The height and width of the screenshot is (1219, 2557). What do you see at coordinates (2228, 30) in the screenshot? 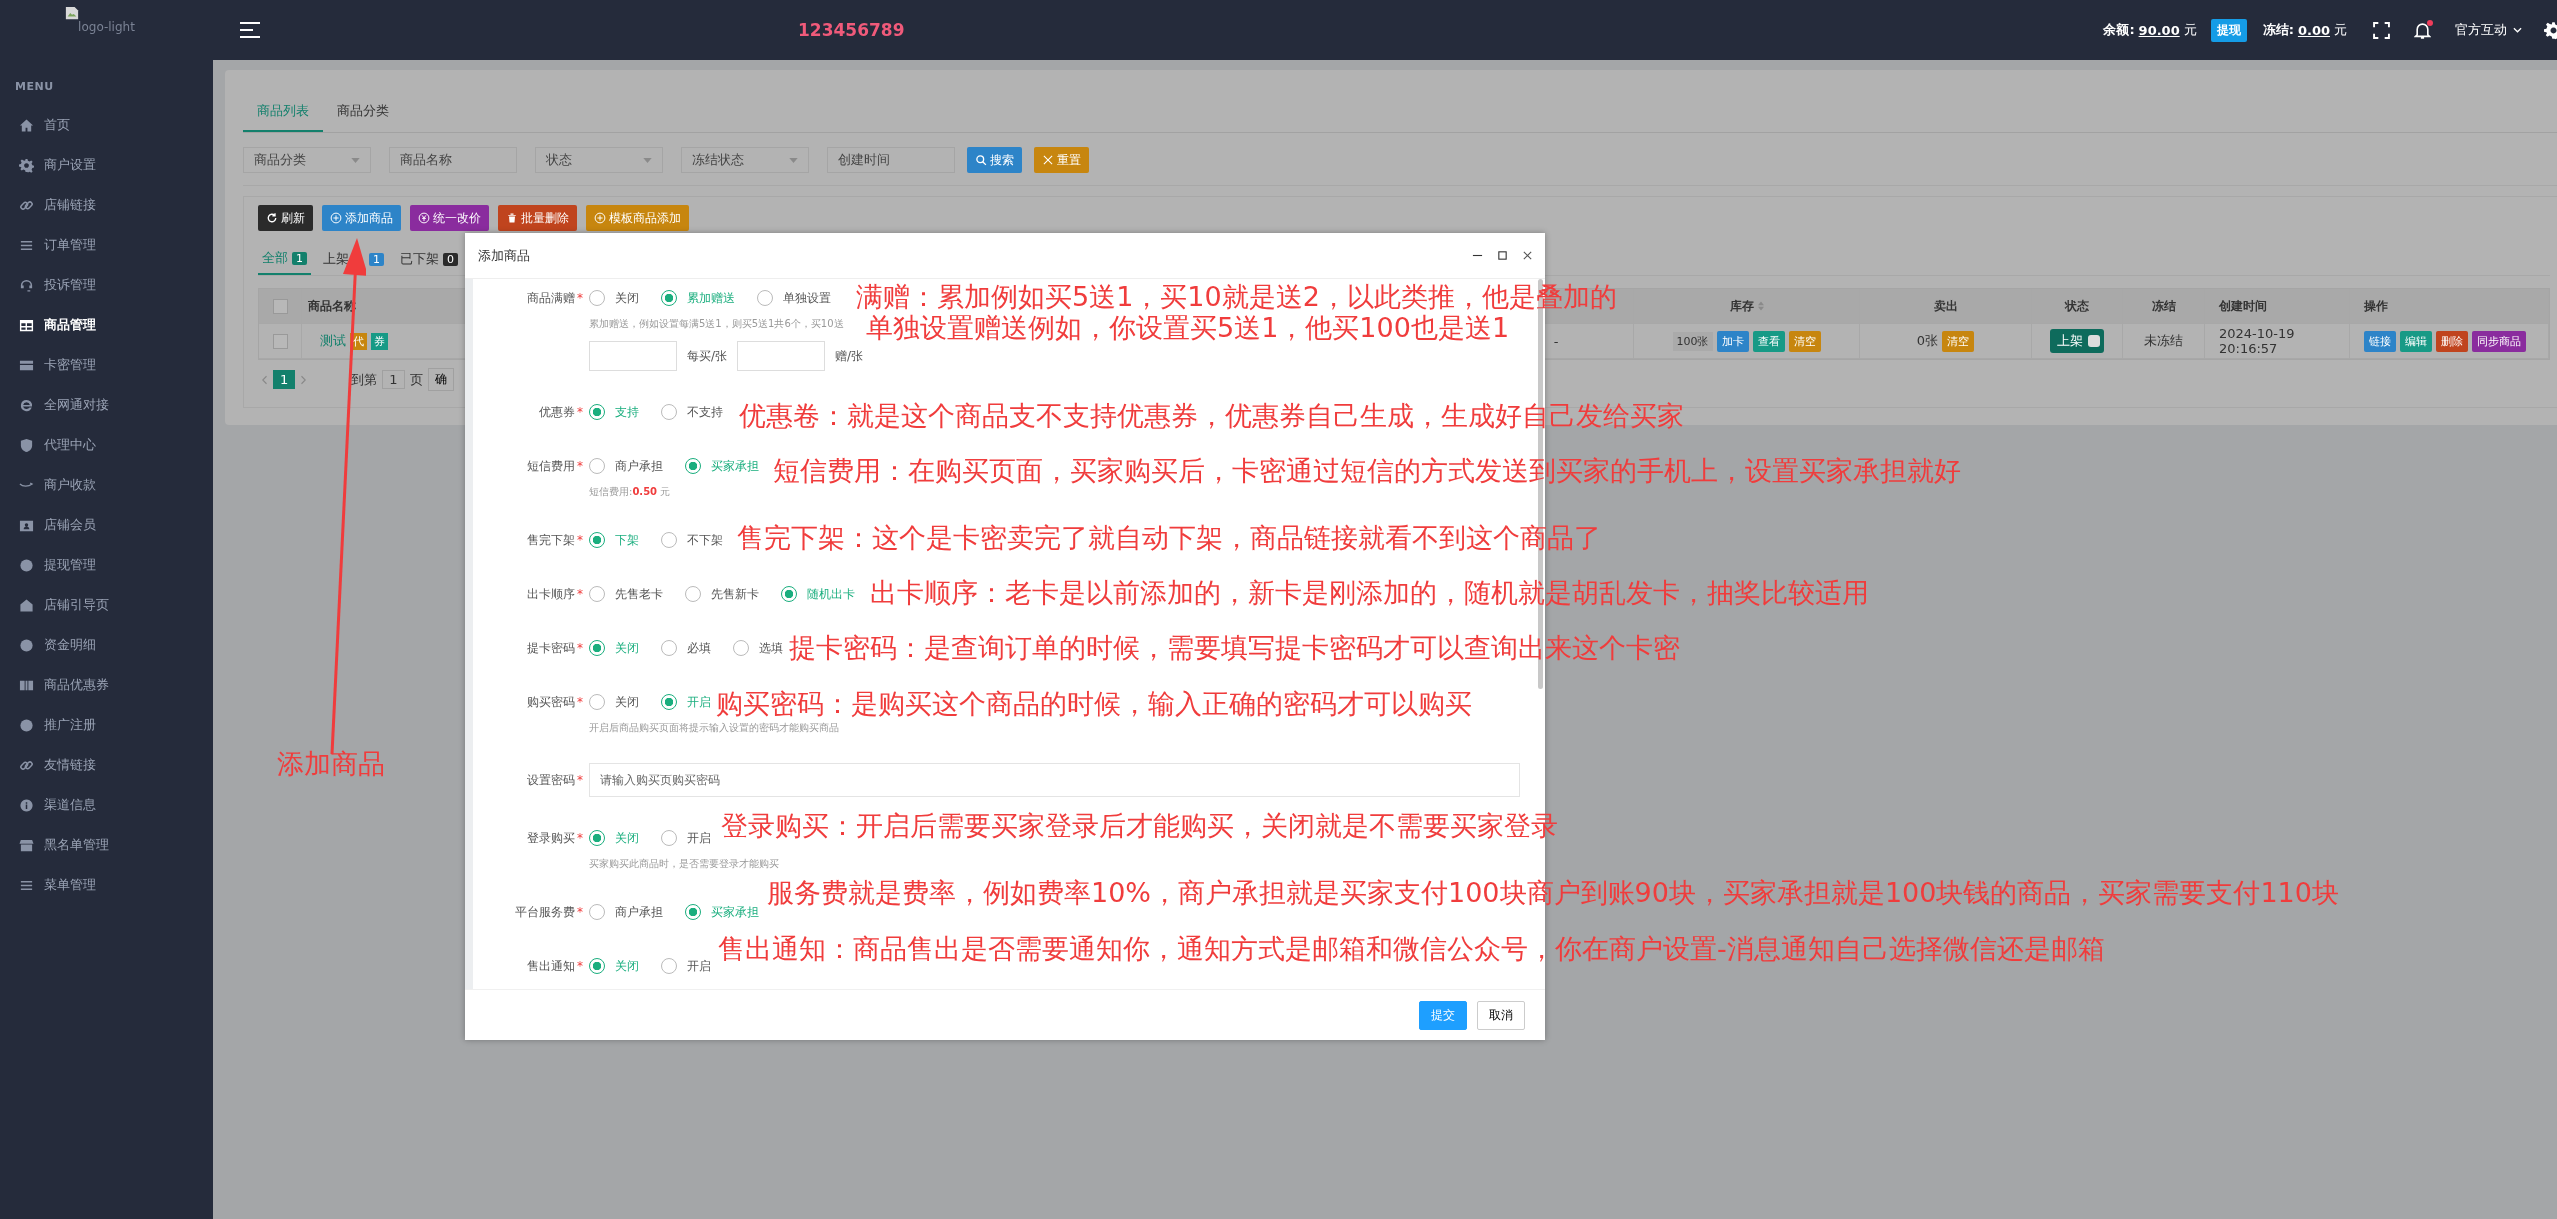
I see `withdraw-button: 提现` at bounding box center [2228, 30].